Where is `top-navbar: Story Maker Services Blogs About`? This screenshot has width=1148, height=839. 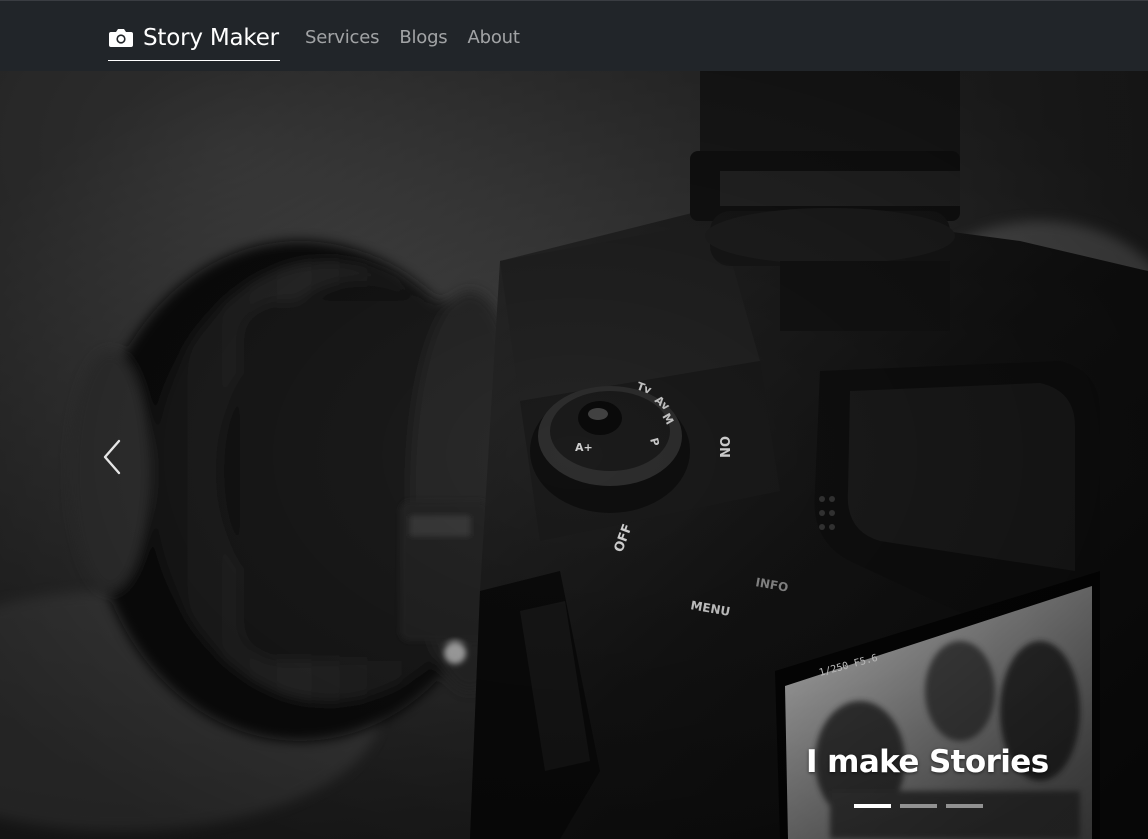 top-navbar: Story Maker Services Blogs About is located at coordinates (574, 35).